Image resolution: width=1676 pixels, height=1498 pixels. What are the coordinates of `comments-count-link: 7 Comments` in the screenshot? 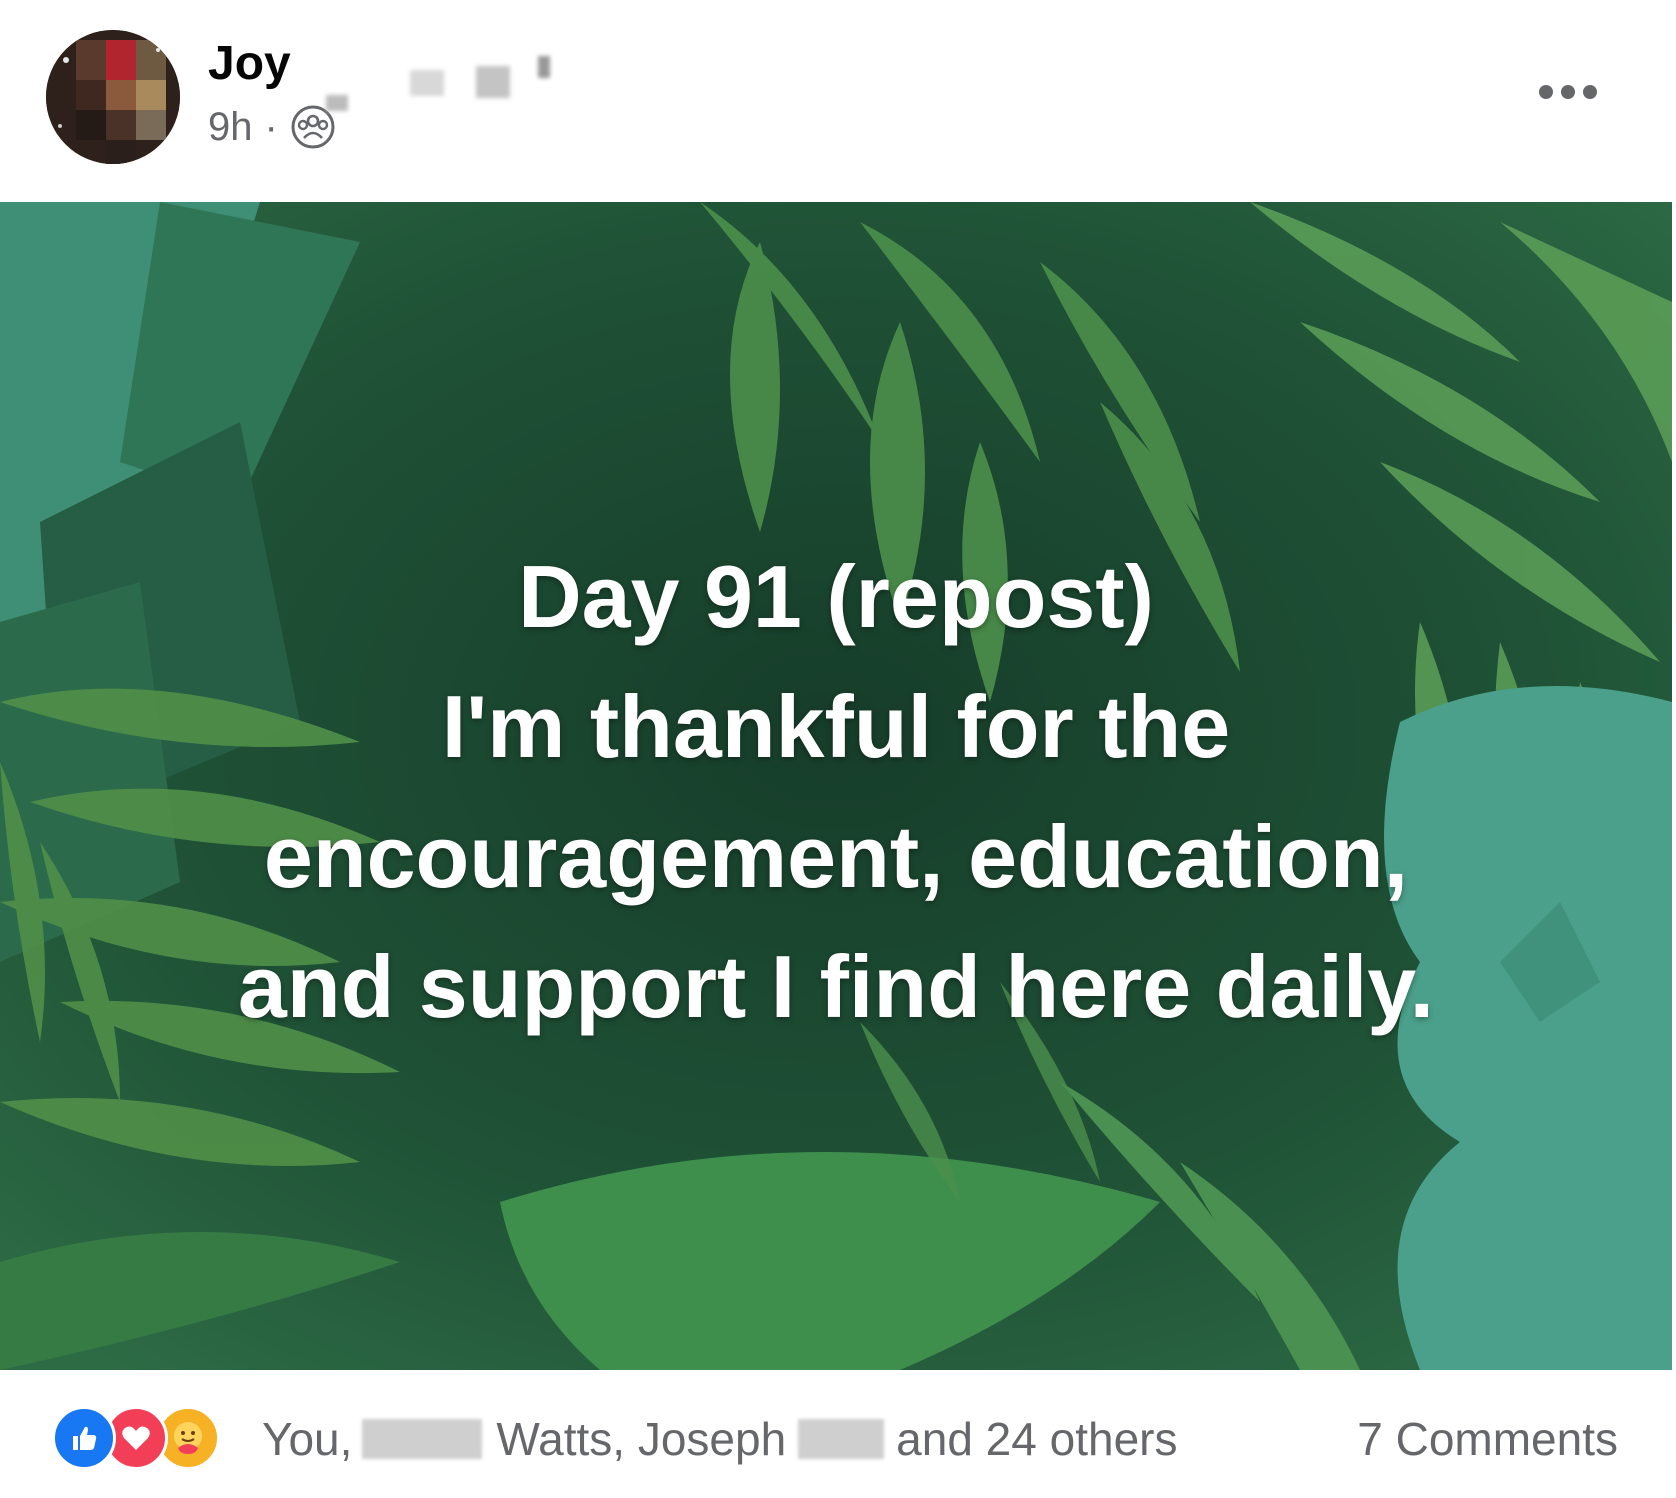 It's located at (1487, 1439).